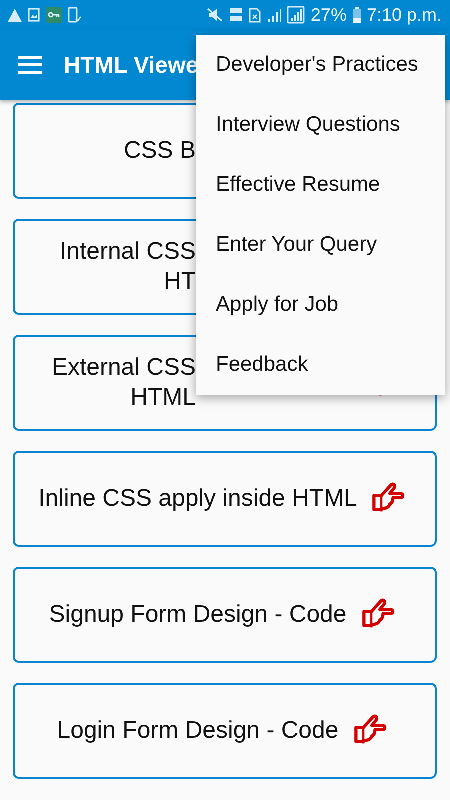 Image resolution: width=450 pixels, height=800 pixels. Describe the element at coordinates (328, 15) in the screenshot. I see `battery-level: 27%` at that location.